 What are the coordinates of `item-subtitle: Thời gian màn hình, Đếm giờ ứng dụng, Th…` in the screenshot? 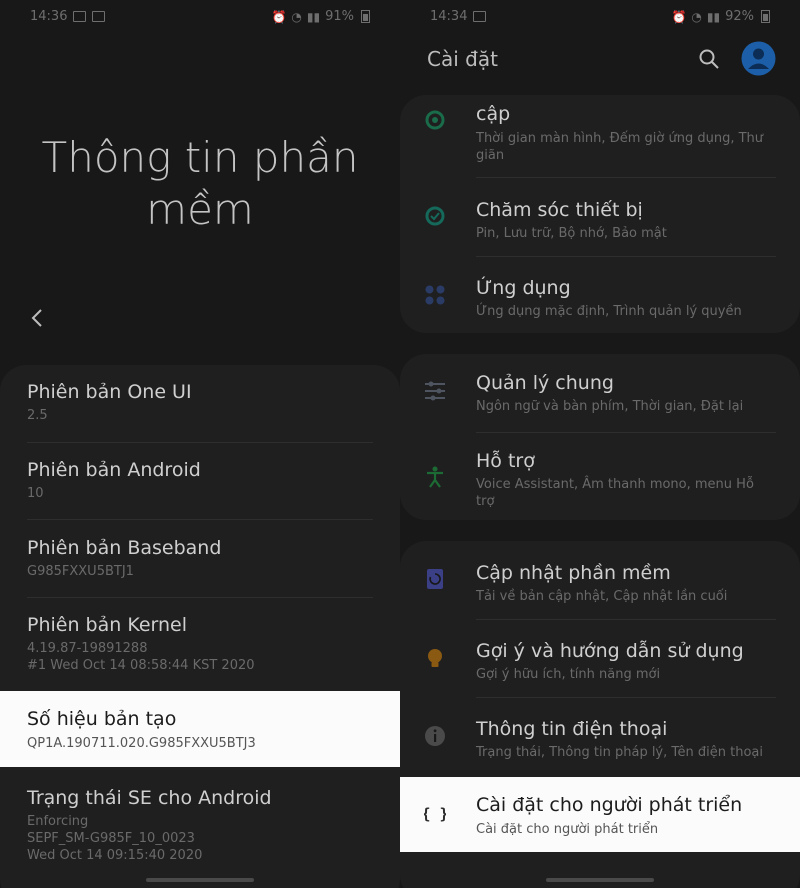 It's located at (620, 138).